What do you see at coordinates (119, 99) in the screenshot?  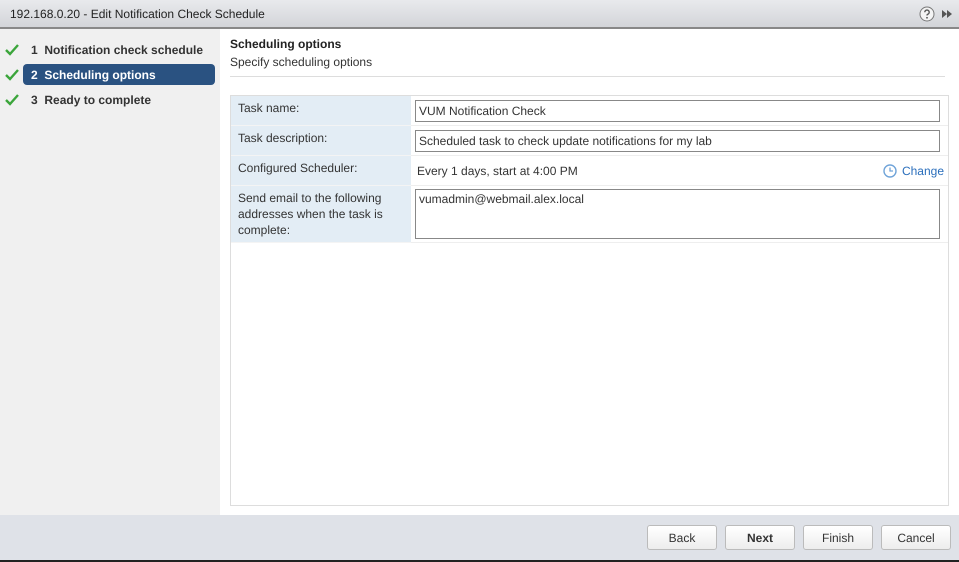 I see `wizard-step: 3 Ready to complete` at bounding box center [119, 99].